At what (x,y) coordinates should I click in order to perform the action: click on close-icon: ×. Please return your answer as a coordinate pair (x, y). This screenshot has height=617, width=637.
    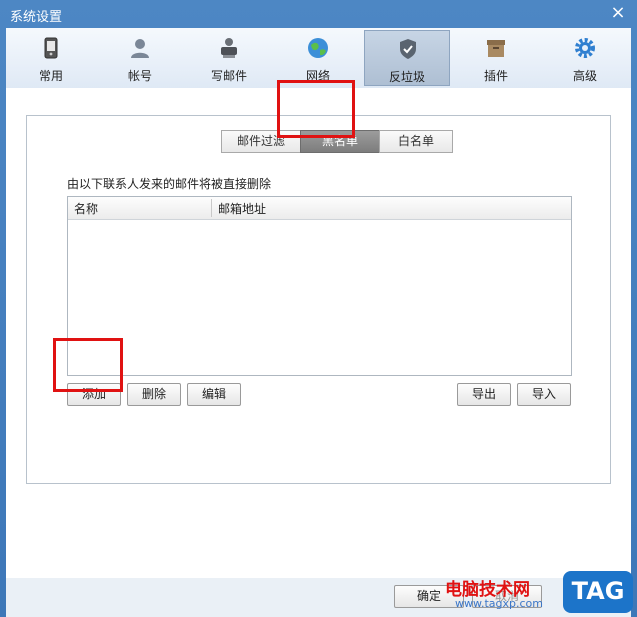
    Looking at the image, I should click on (618, 13).